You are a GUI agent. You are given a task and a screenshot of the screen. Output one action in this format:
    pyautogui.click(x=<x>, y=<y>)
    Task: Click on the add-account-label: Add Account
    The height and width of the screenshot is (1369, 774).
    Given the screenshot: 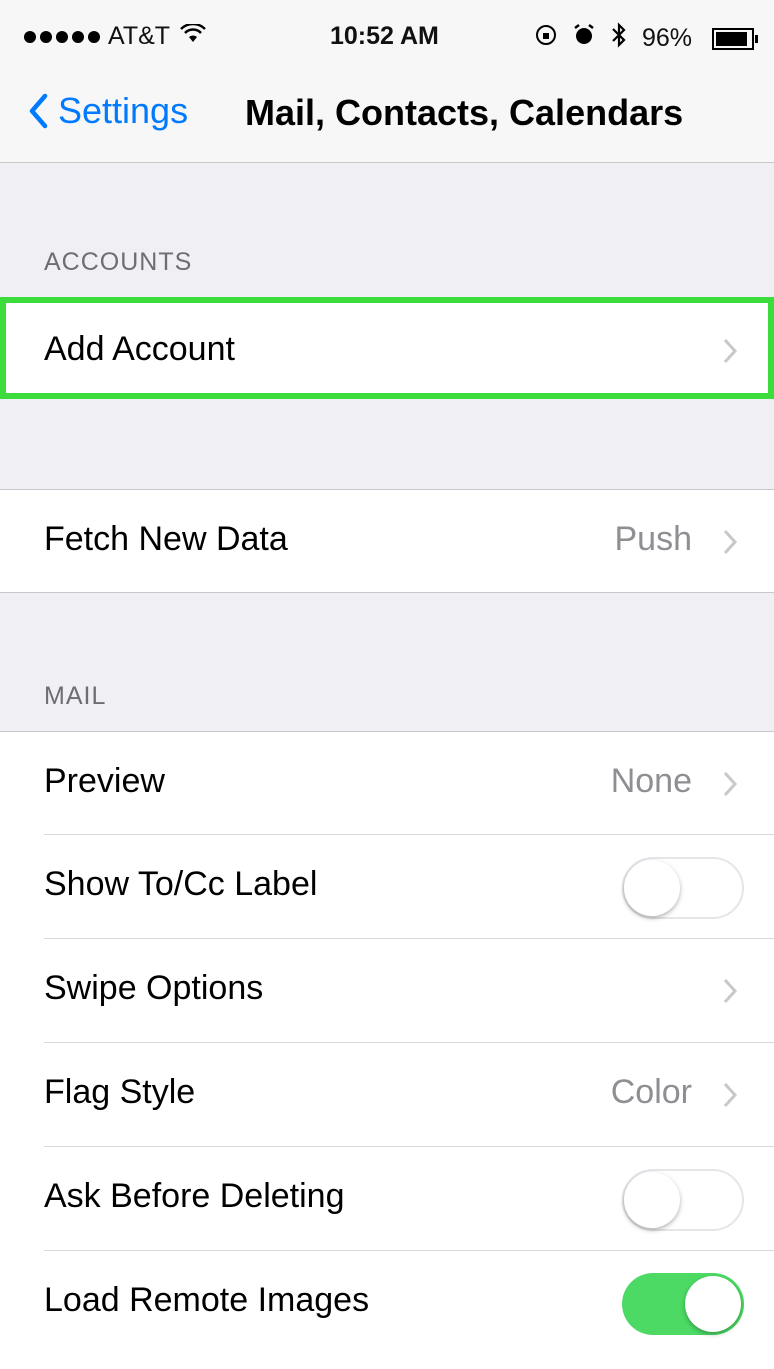 What is the action you would take?
    pyautogui.click(x=139, y=349)
    